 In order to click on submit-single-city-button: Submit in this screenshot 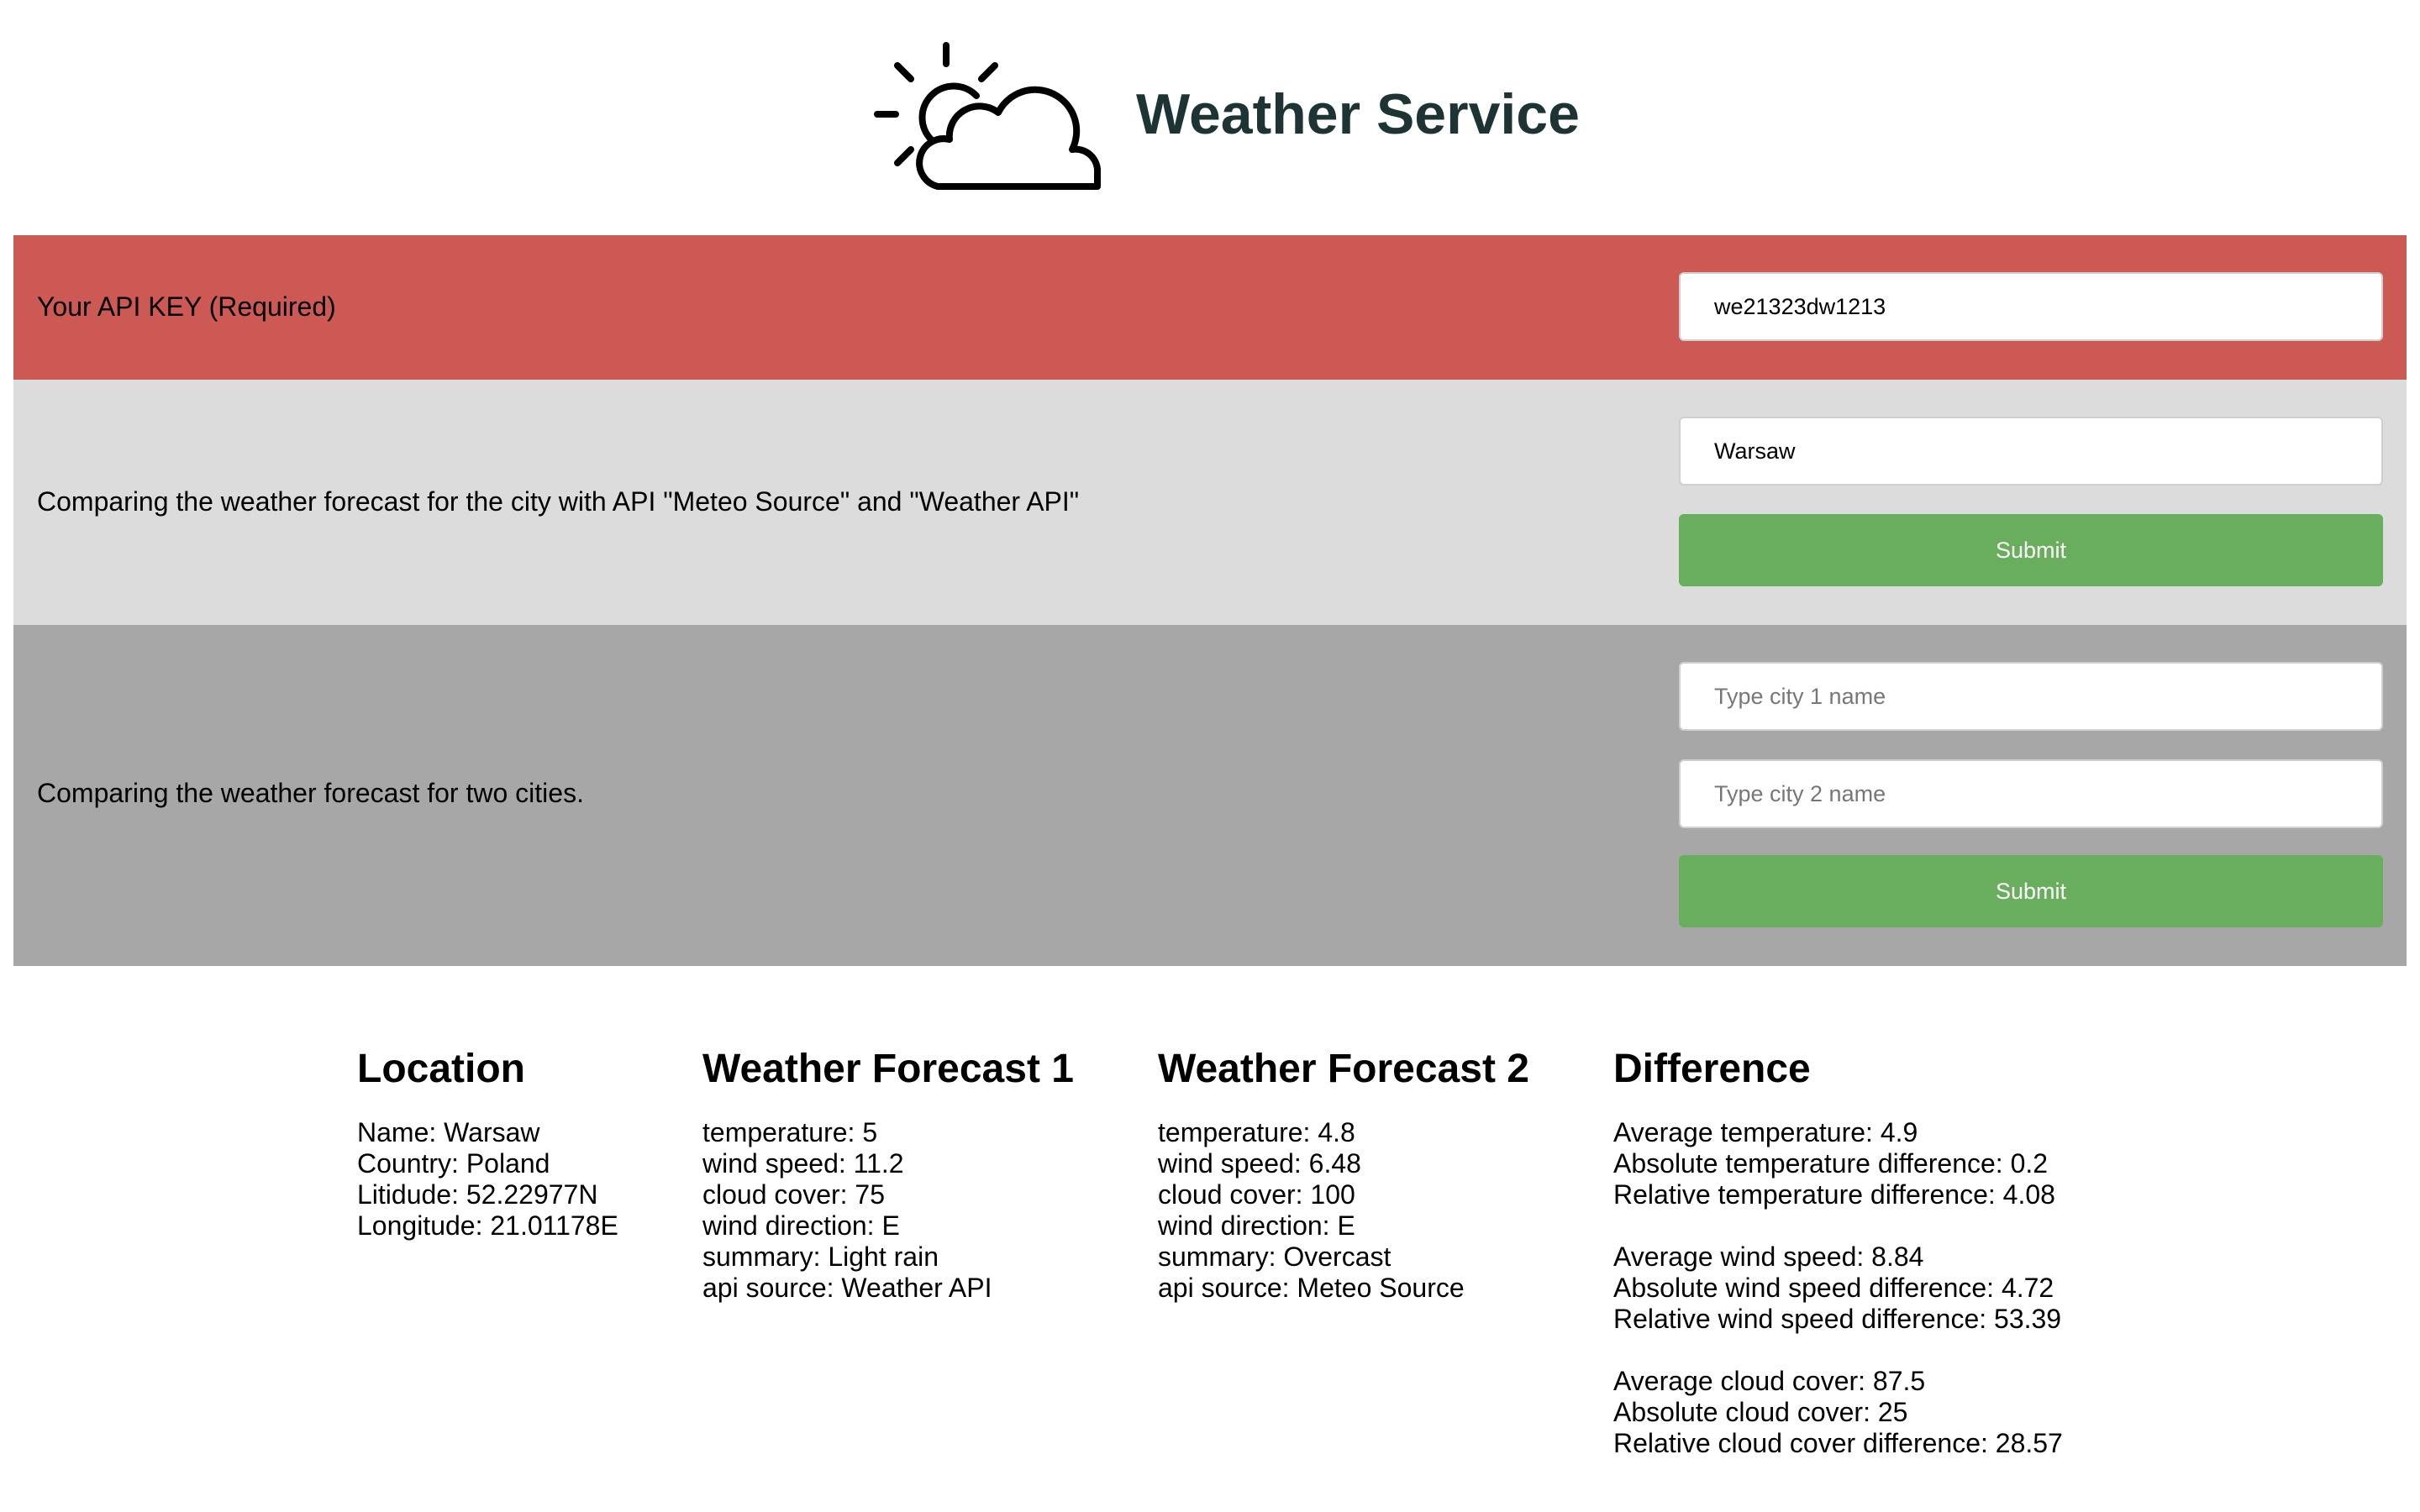, I will do `click(2031, 550)`.